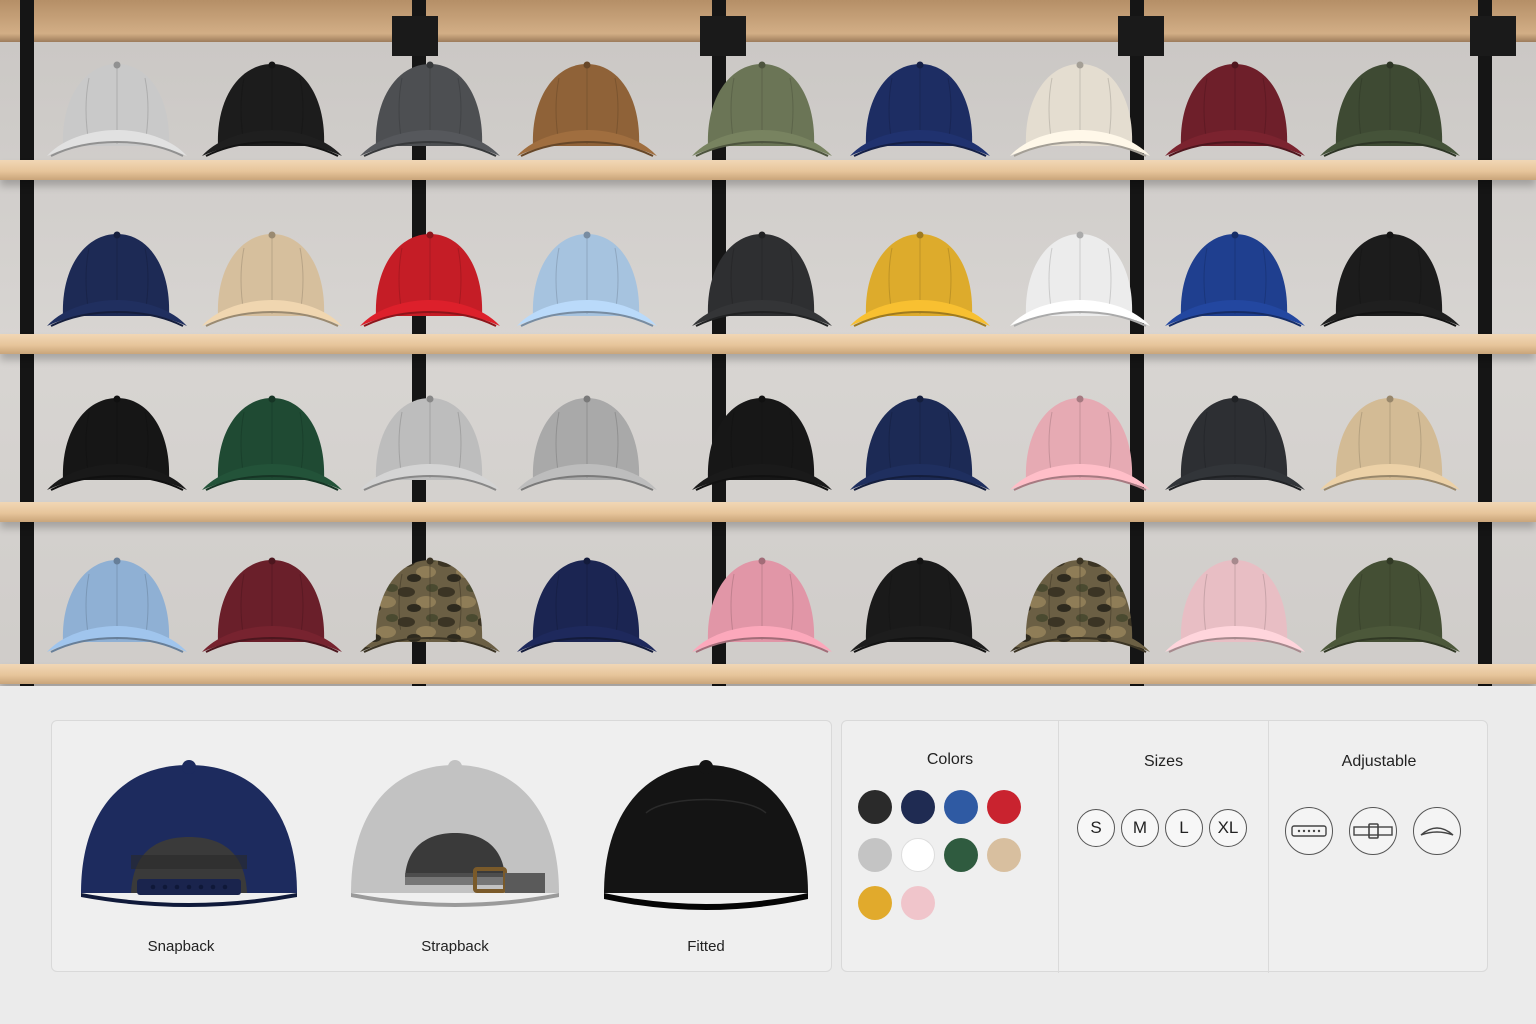 This screenshot has height=1024, width=1536. What do you see at coordinates (950, 759) in the screenshot?
I see `colors-title: Colors` at bounding box center [950, 759].